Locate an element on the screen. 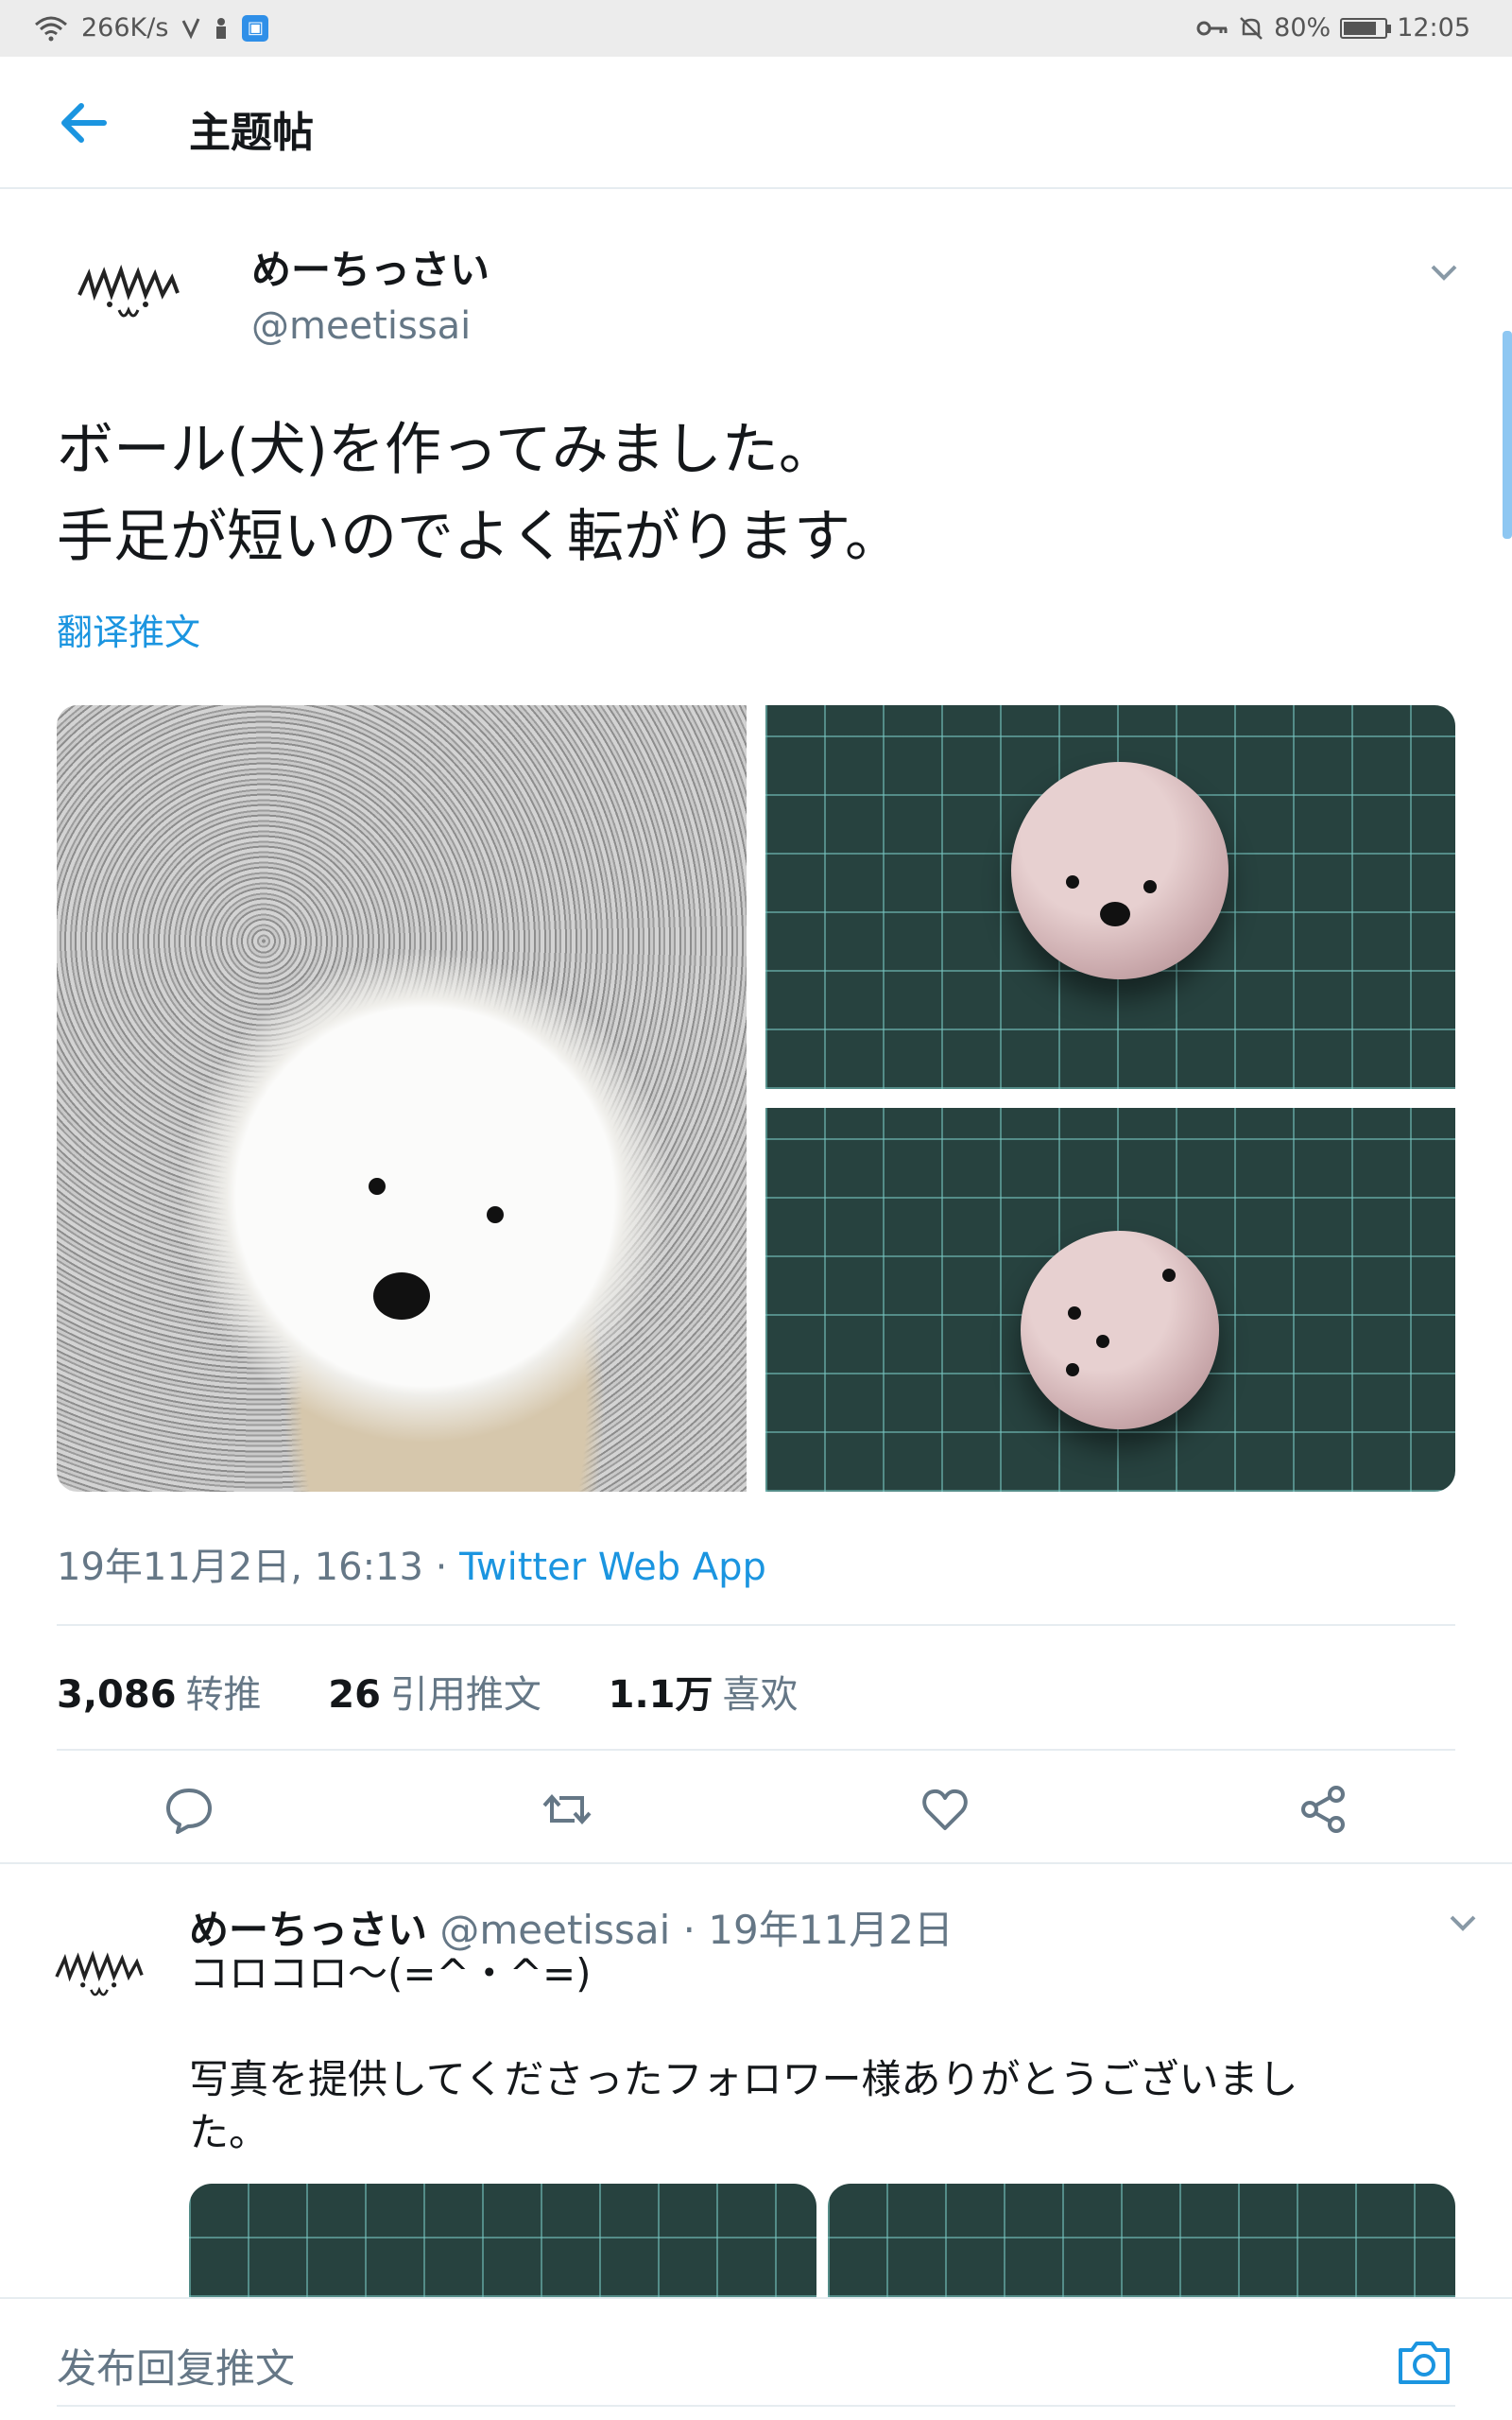  tweet-source-link: Twitter Web App is located at coordinates (612, 1567).